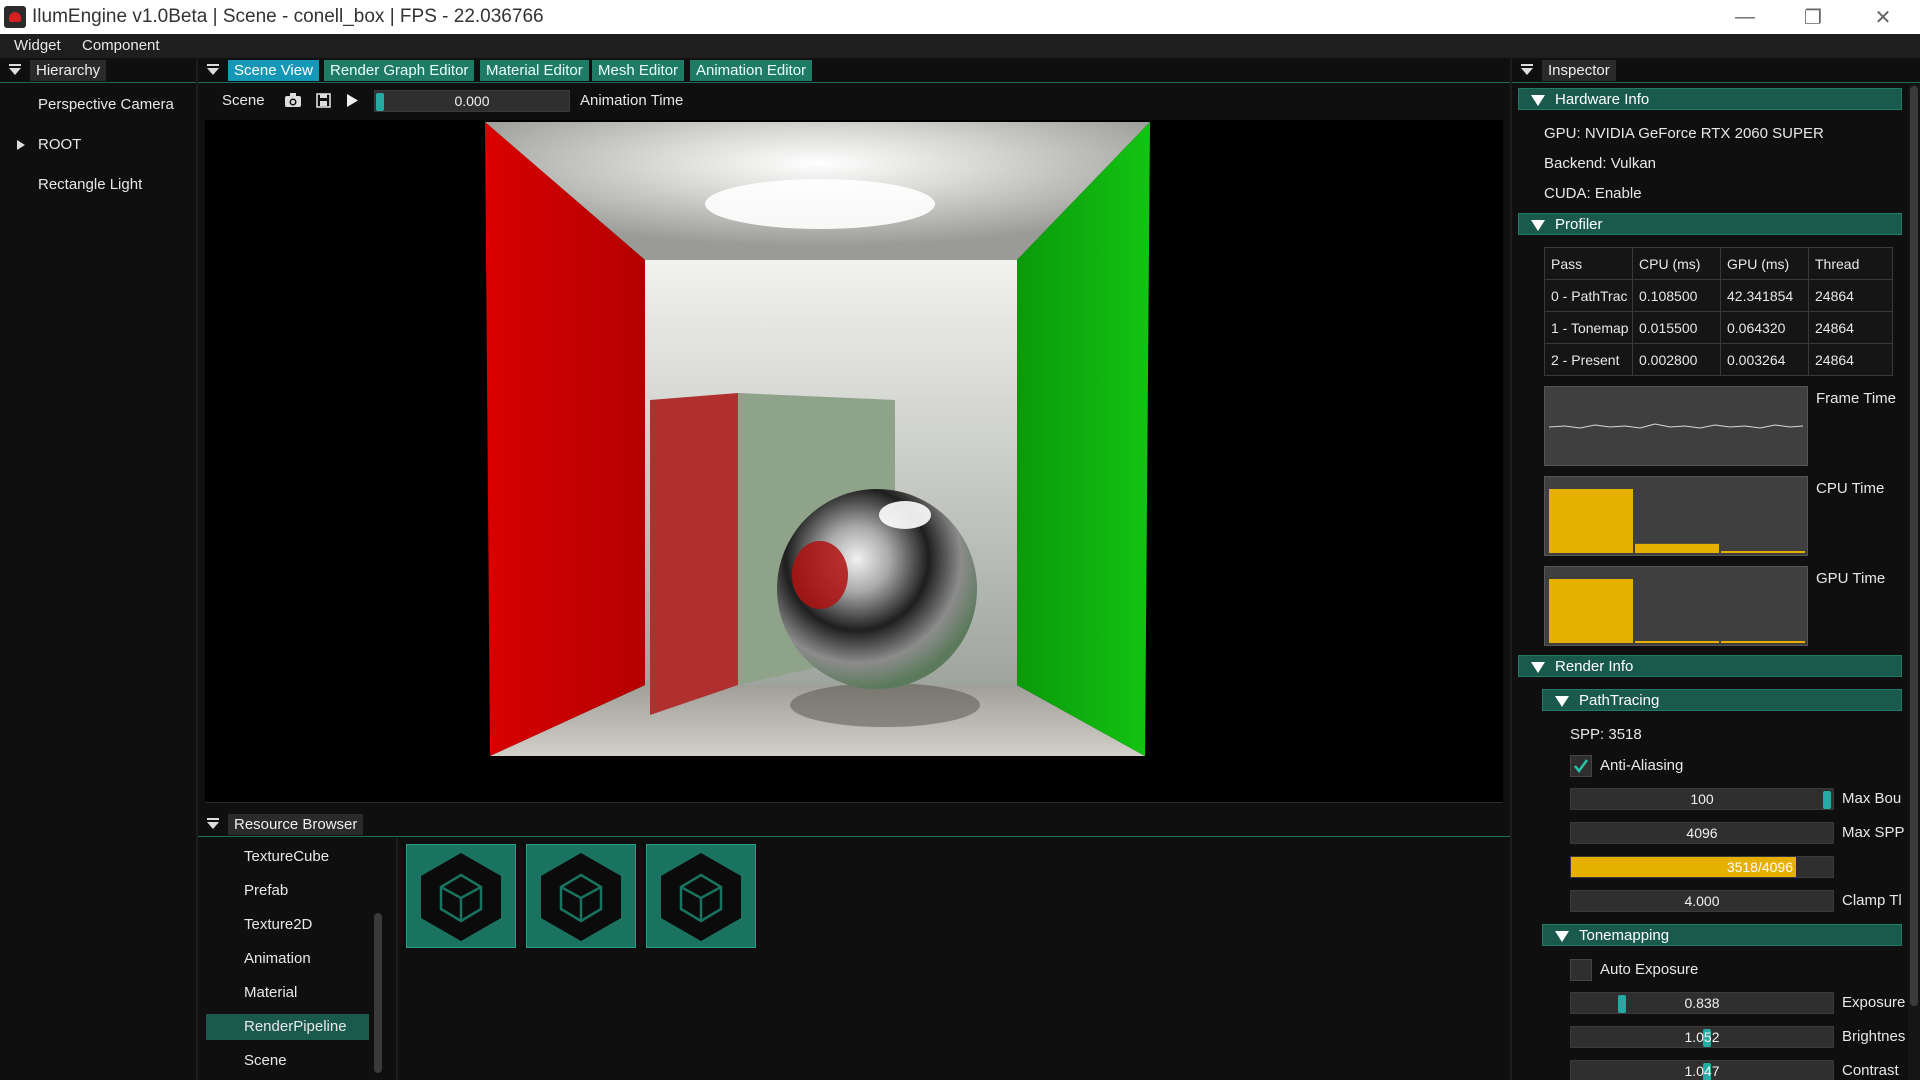 This screenshot has width=1920, height=1080. What do you see at coordinates (751, 70) in the screenshot?
I see `tab-animation-editor: Animation Editor` at bounding box center [751, 70].